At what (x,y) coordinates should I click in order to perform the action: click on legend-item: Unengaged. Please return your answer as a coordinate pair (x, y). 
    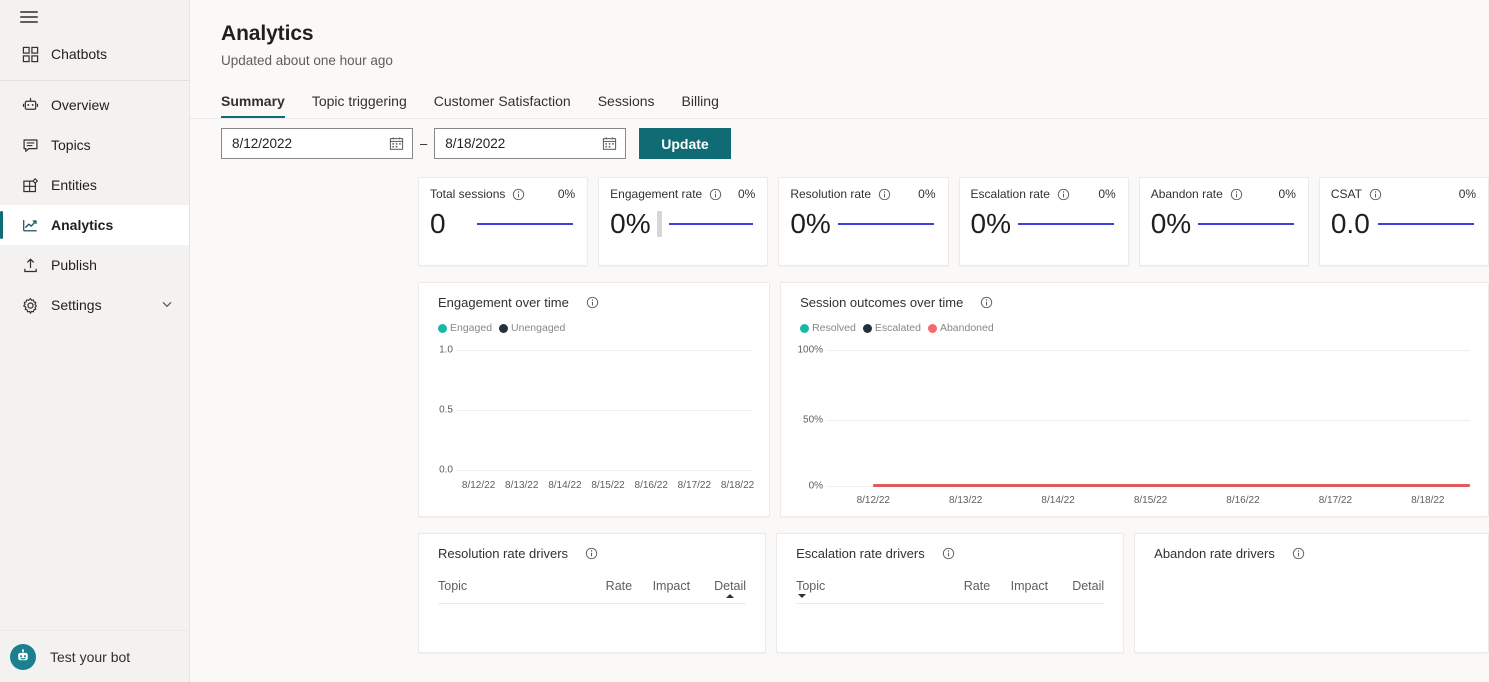
    Looking at the image, I should click on (532, 328).